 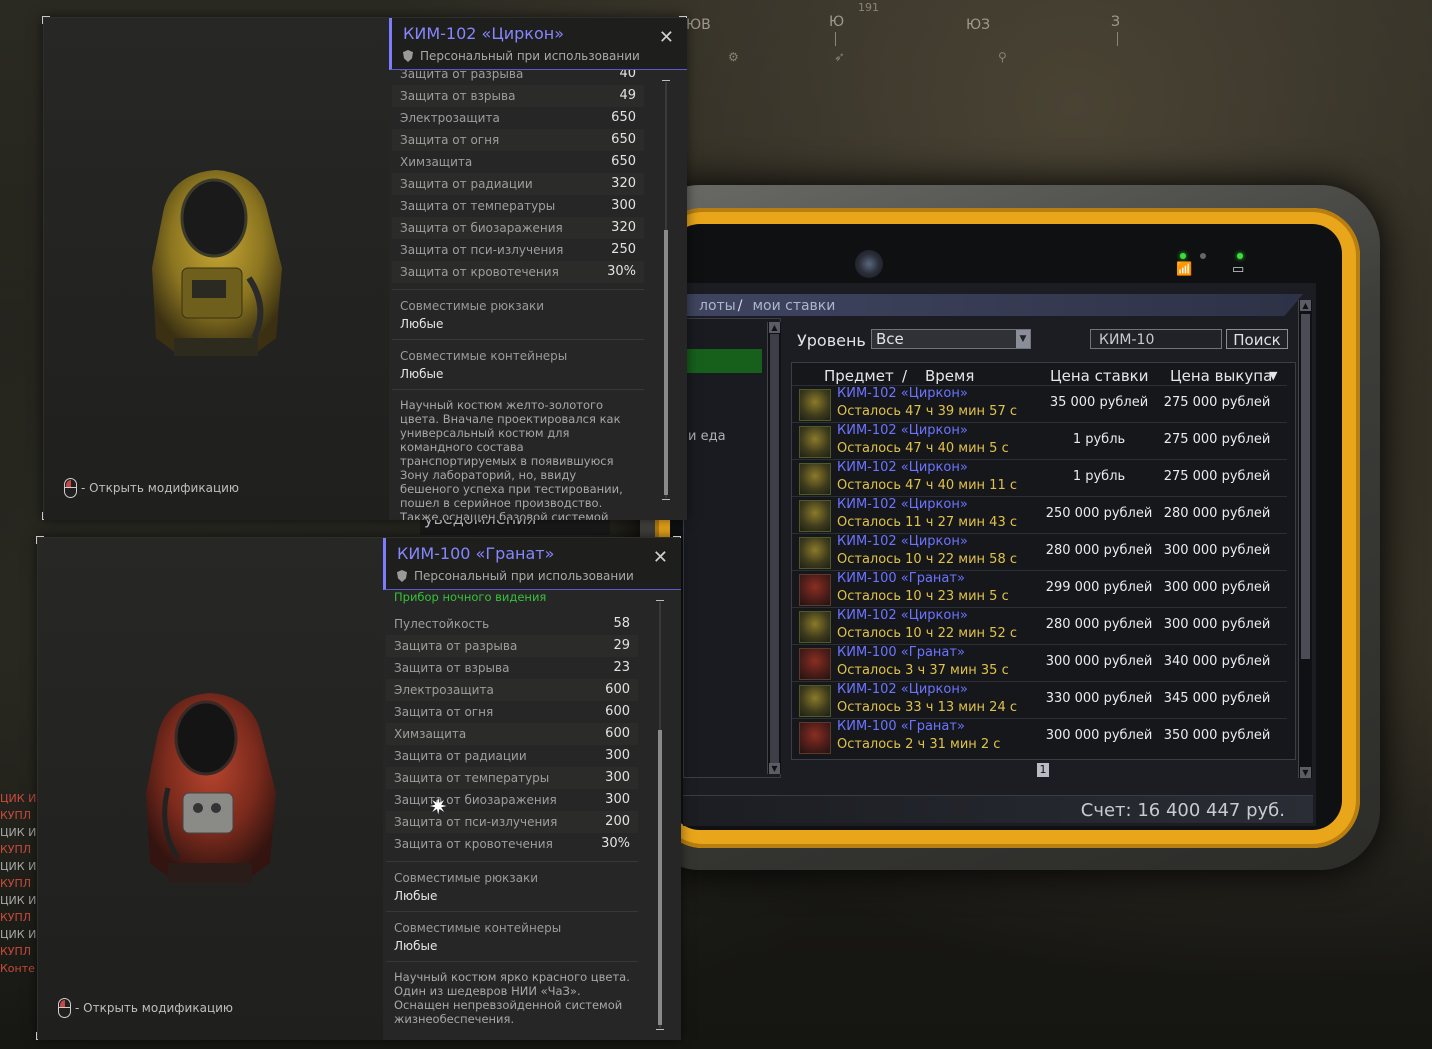 What do you see at coordinates (484, 356) in the screenshot?
I see `section-label: Совместимые контейнеры` at bounding box center [484, 356].